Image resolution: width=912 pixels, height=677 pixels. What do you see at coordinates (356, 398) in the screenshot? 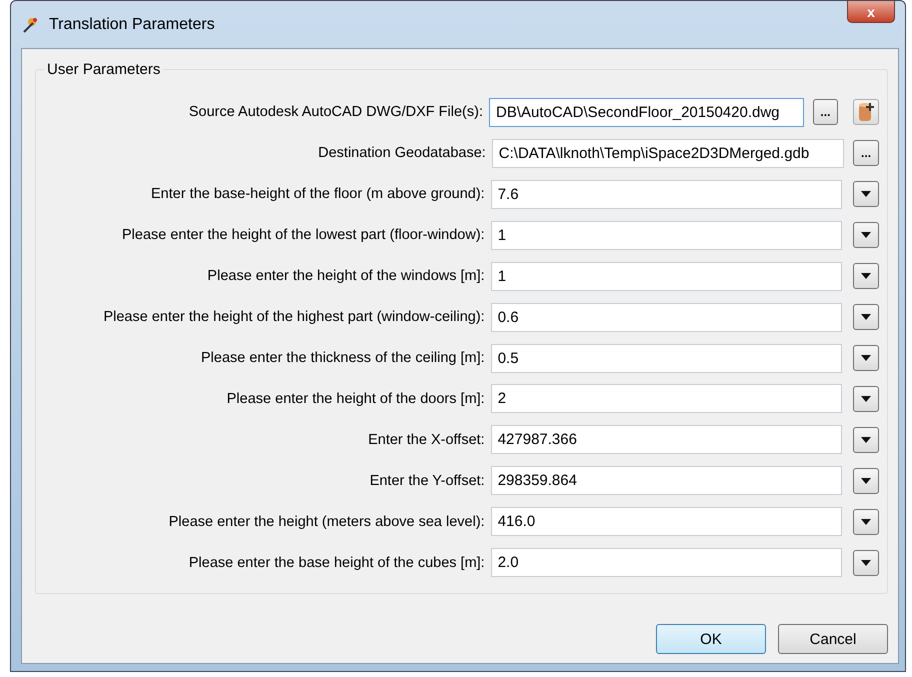
I see `parameter-label: Please enter the height of the doors [m]:` at bounding box center [356, 398].